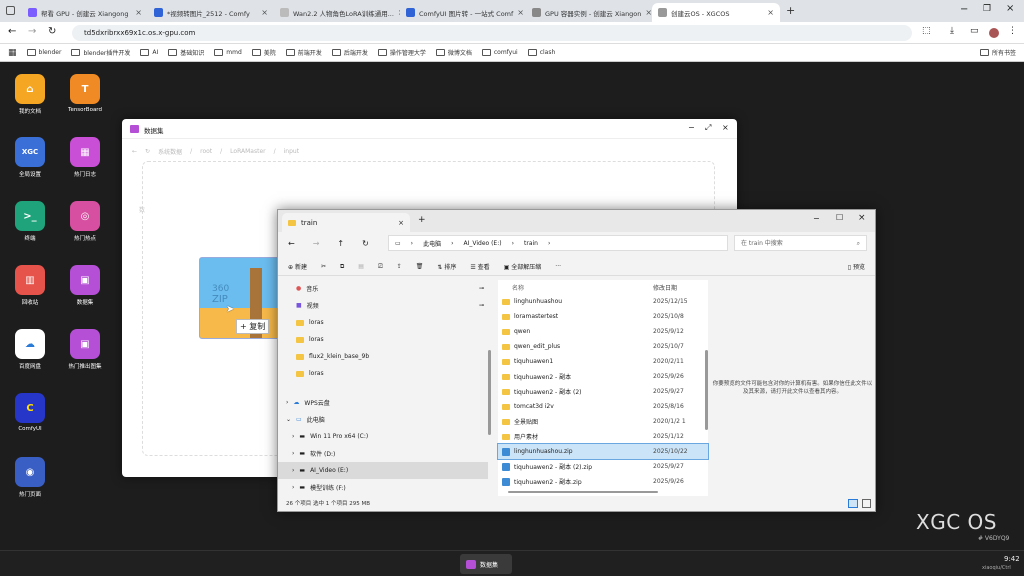  What do you see at coordinates (346, 222) in the screenshot?
I see `explorer-tab: train ×` at bounding box center [346, 222].